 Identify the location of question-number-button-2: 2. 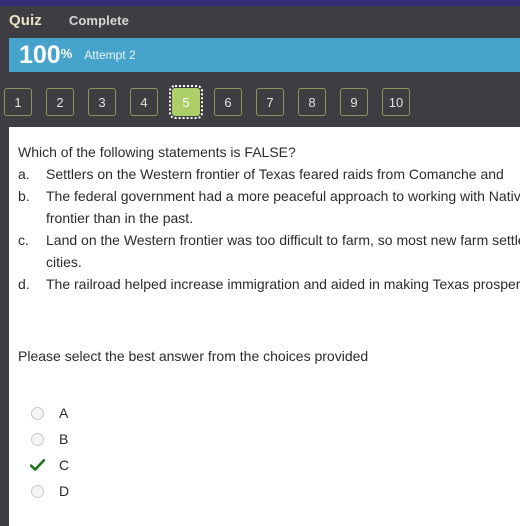
(60, 102).